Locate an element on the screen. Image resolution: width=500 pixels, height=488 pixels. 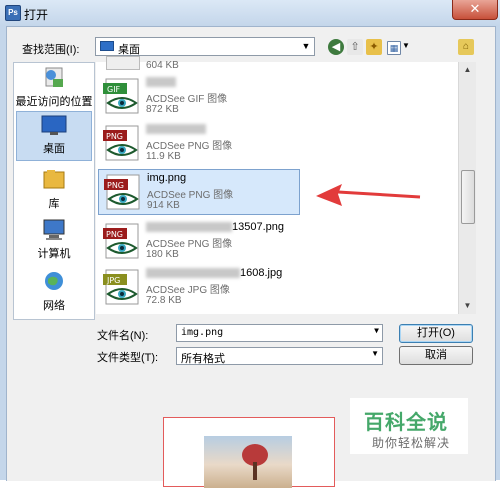
file-size: 872 KB is located at coordinates (162, 109).